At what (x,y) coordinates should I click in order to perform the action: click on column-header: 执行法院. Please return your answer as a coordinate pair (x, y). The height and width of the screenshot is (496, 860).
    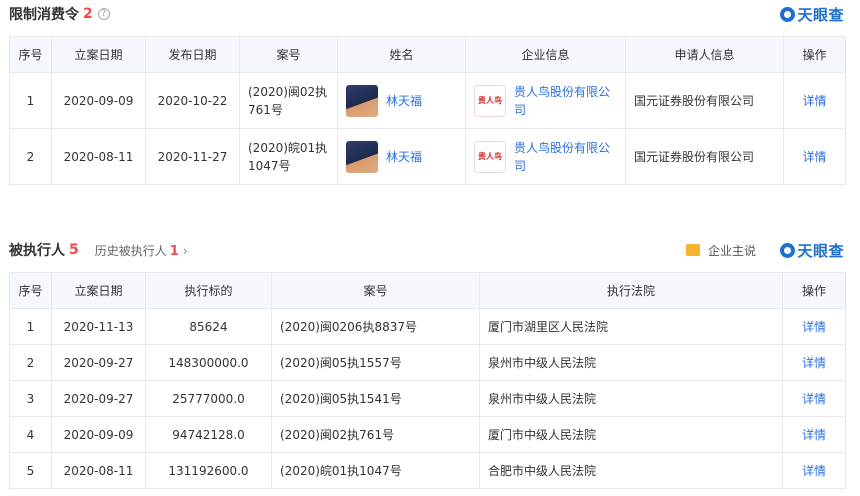
    Looking at the image, I should click on (631, 290).